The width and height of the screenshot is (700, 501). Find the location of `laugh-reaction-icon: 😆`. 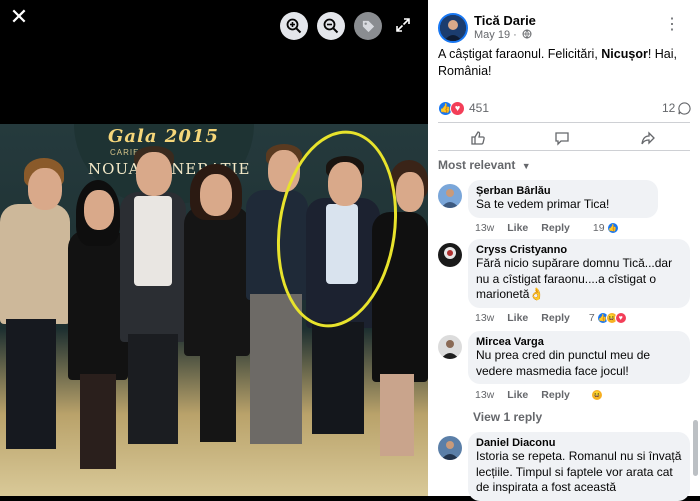

laugh-reaction-icon: 😆 is located at coordinates (596, 395).